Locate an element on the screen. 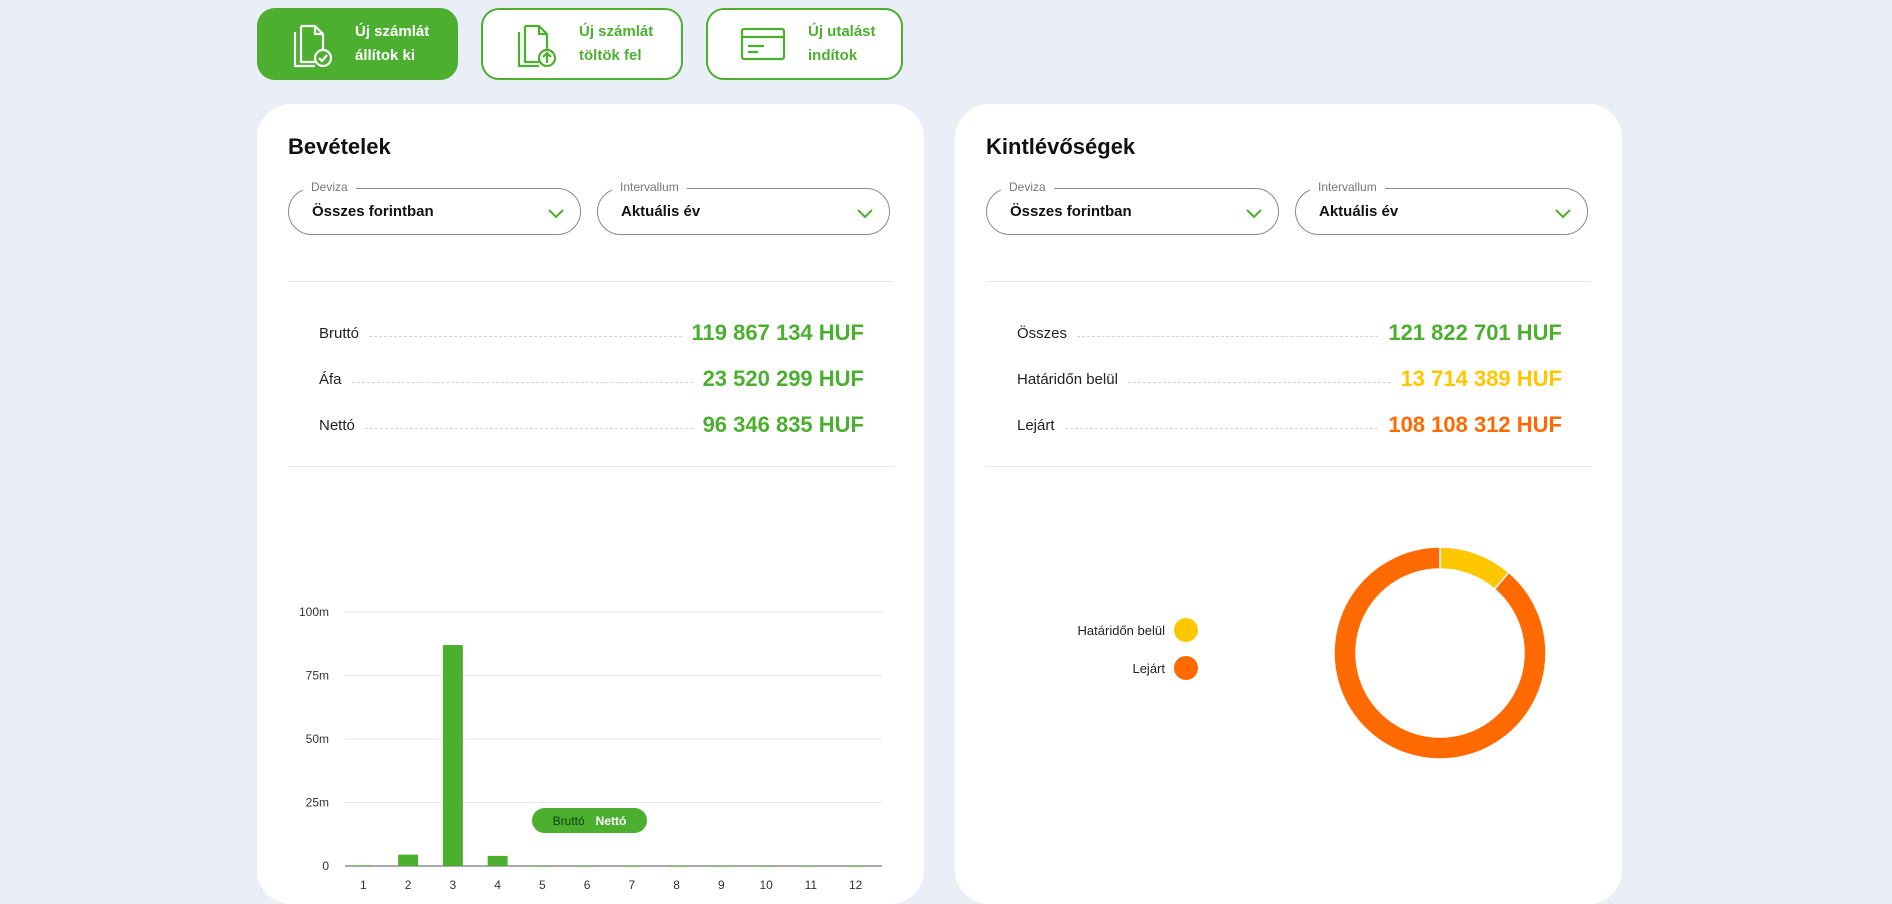 Image resolution: width=1892 pixels, height=904 pixels. x-tick-label: 8 is located at coordinates (676, 885).